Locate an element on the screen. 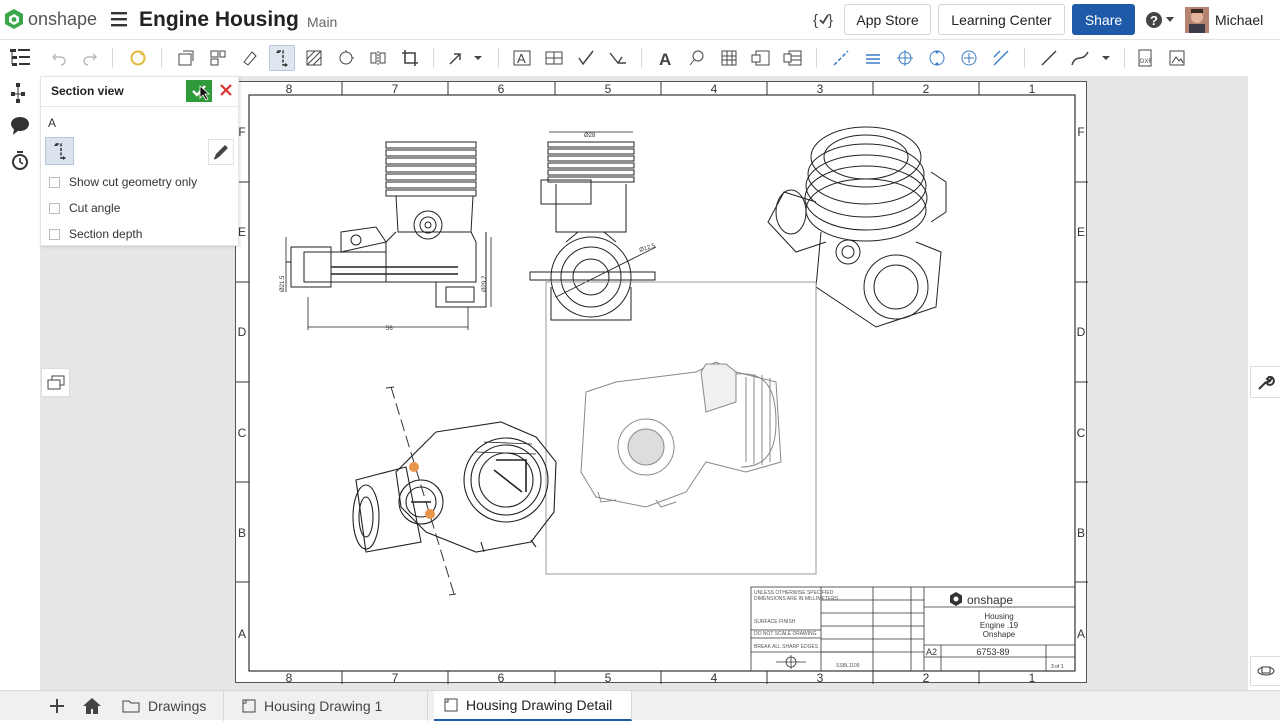 The image size is (1280, 721). help-menu: ? is located at coordinates (1161, 20).